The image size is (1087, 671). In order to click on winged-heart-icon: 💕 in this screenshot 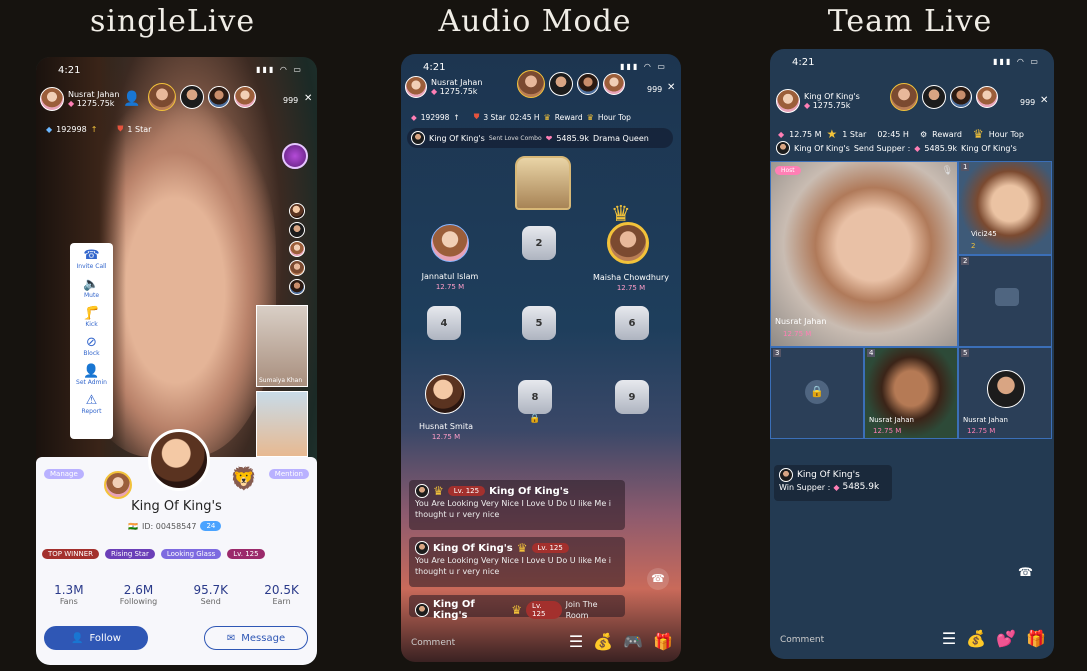, I will do `click(1006, 638)`.